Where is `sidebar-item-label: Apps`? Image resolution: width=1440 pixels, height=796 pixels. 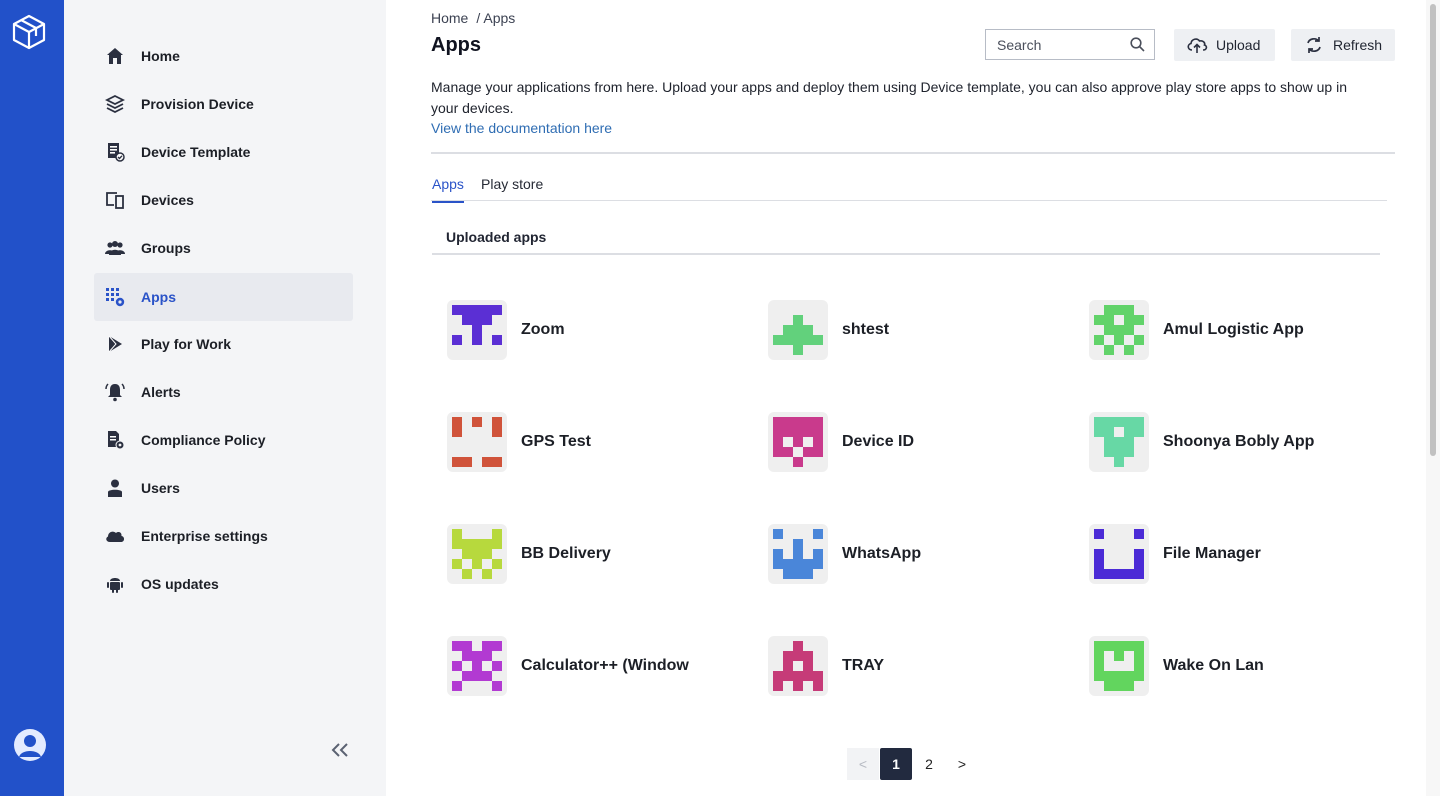 sidebar-item-label: Apps is located at coordinates (158, 297).